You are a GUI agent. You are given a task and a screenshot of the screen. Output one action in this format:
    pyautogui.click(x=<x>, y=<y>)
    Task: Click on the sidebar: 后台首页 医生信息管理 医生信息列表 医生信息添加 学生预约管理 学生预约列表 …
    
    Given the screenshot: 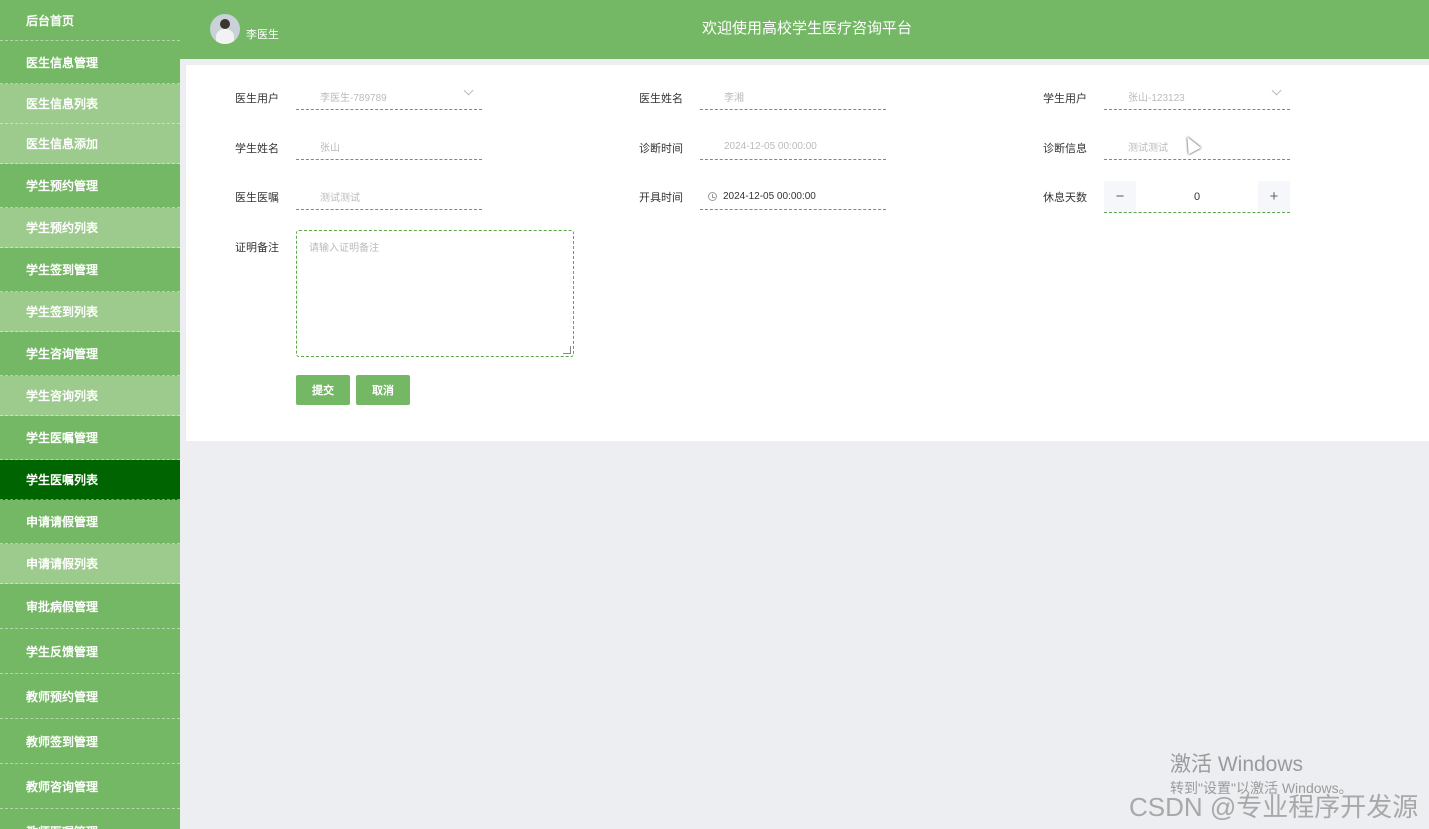 What is the action you would take?
    pyautogui.click(x=90, y=414)
    